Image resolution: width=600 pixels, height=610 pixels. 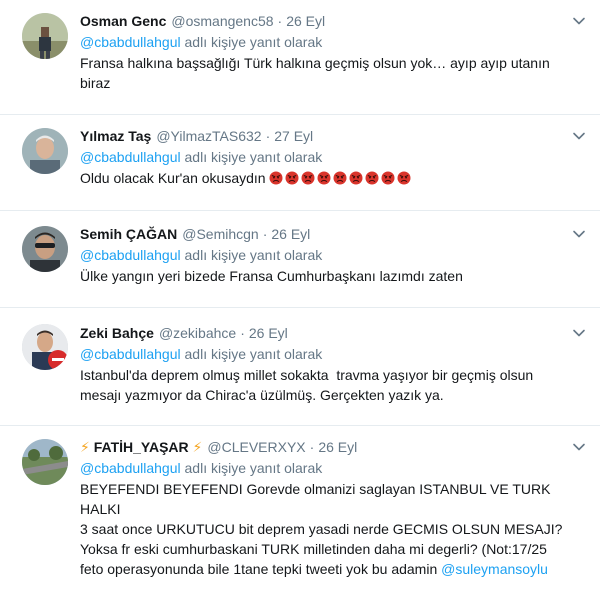 I want to click on tweet-header: Semih ÇAĞAN @Semihcgn · 26 Eyl, so click(x=333, y=234).